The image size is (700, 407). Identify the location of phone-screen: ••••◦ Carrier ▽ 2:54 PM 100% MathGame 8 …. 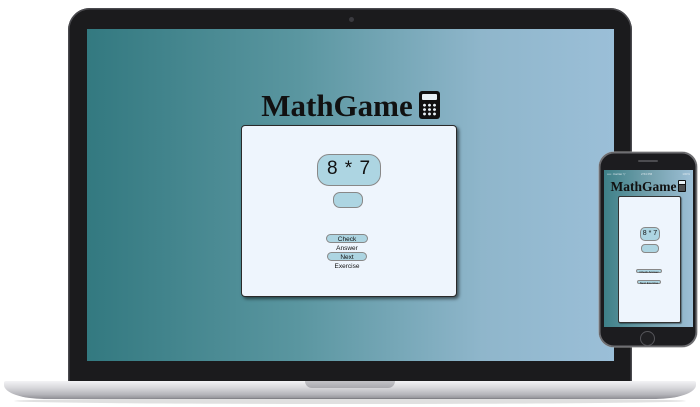
(648, 248).